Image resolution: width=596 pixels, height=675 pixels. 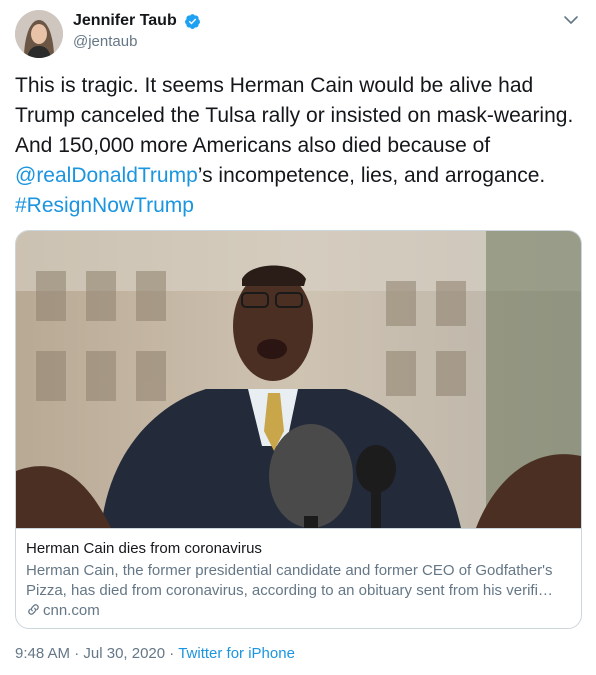 I want to click on mention-link: @realDonaldTrump, so click(x=106, y=175).